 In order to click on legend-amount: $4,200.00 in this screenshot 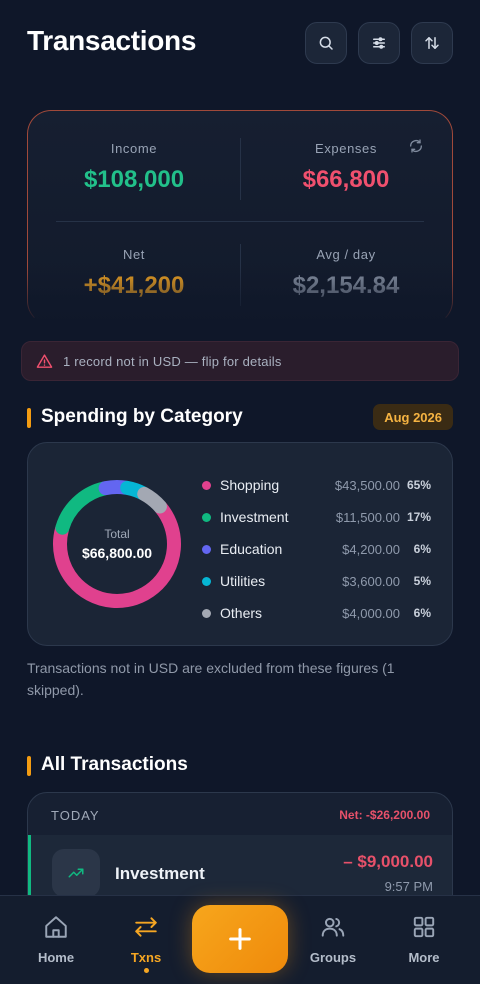, I will do `click(371, 549)`.